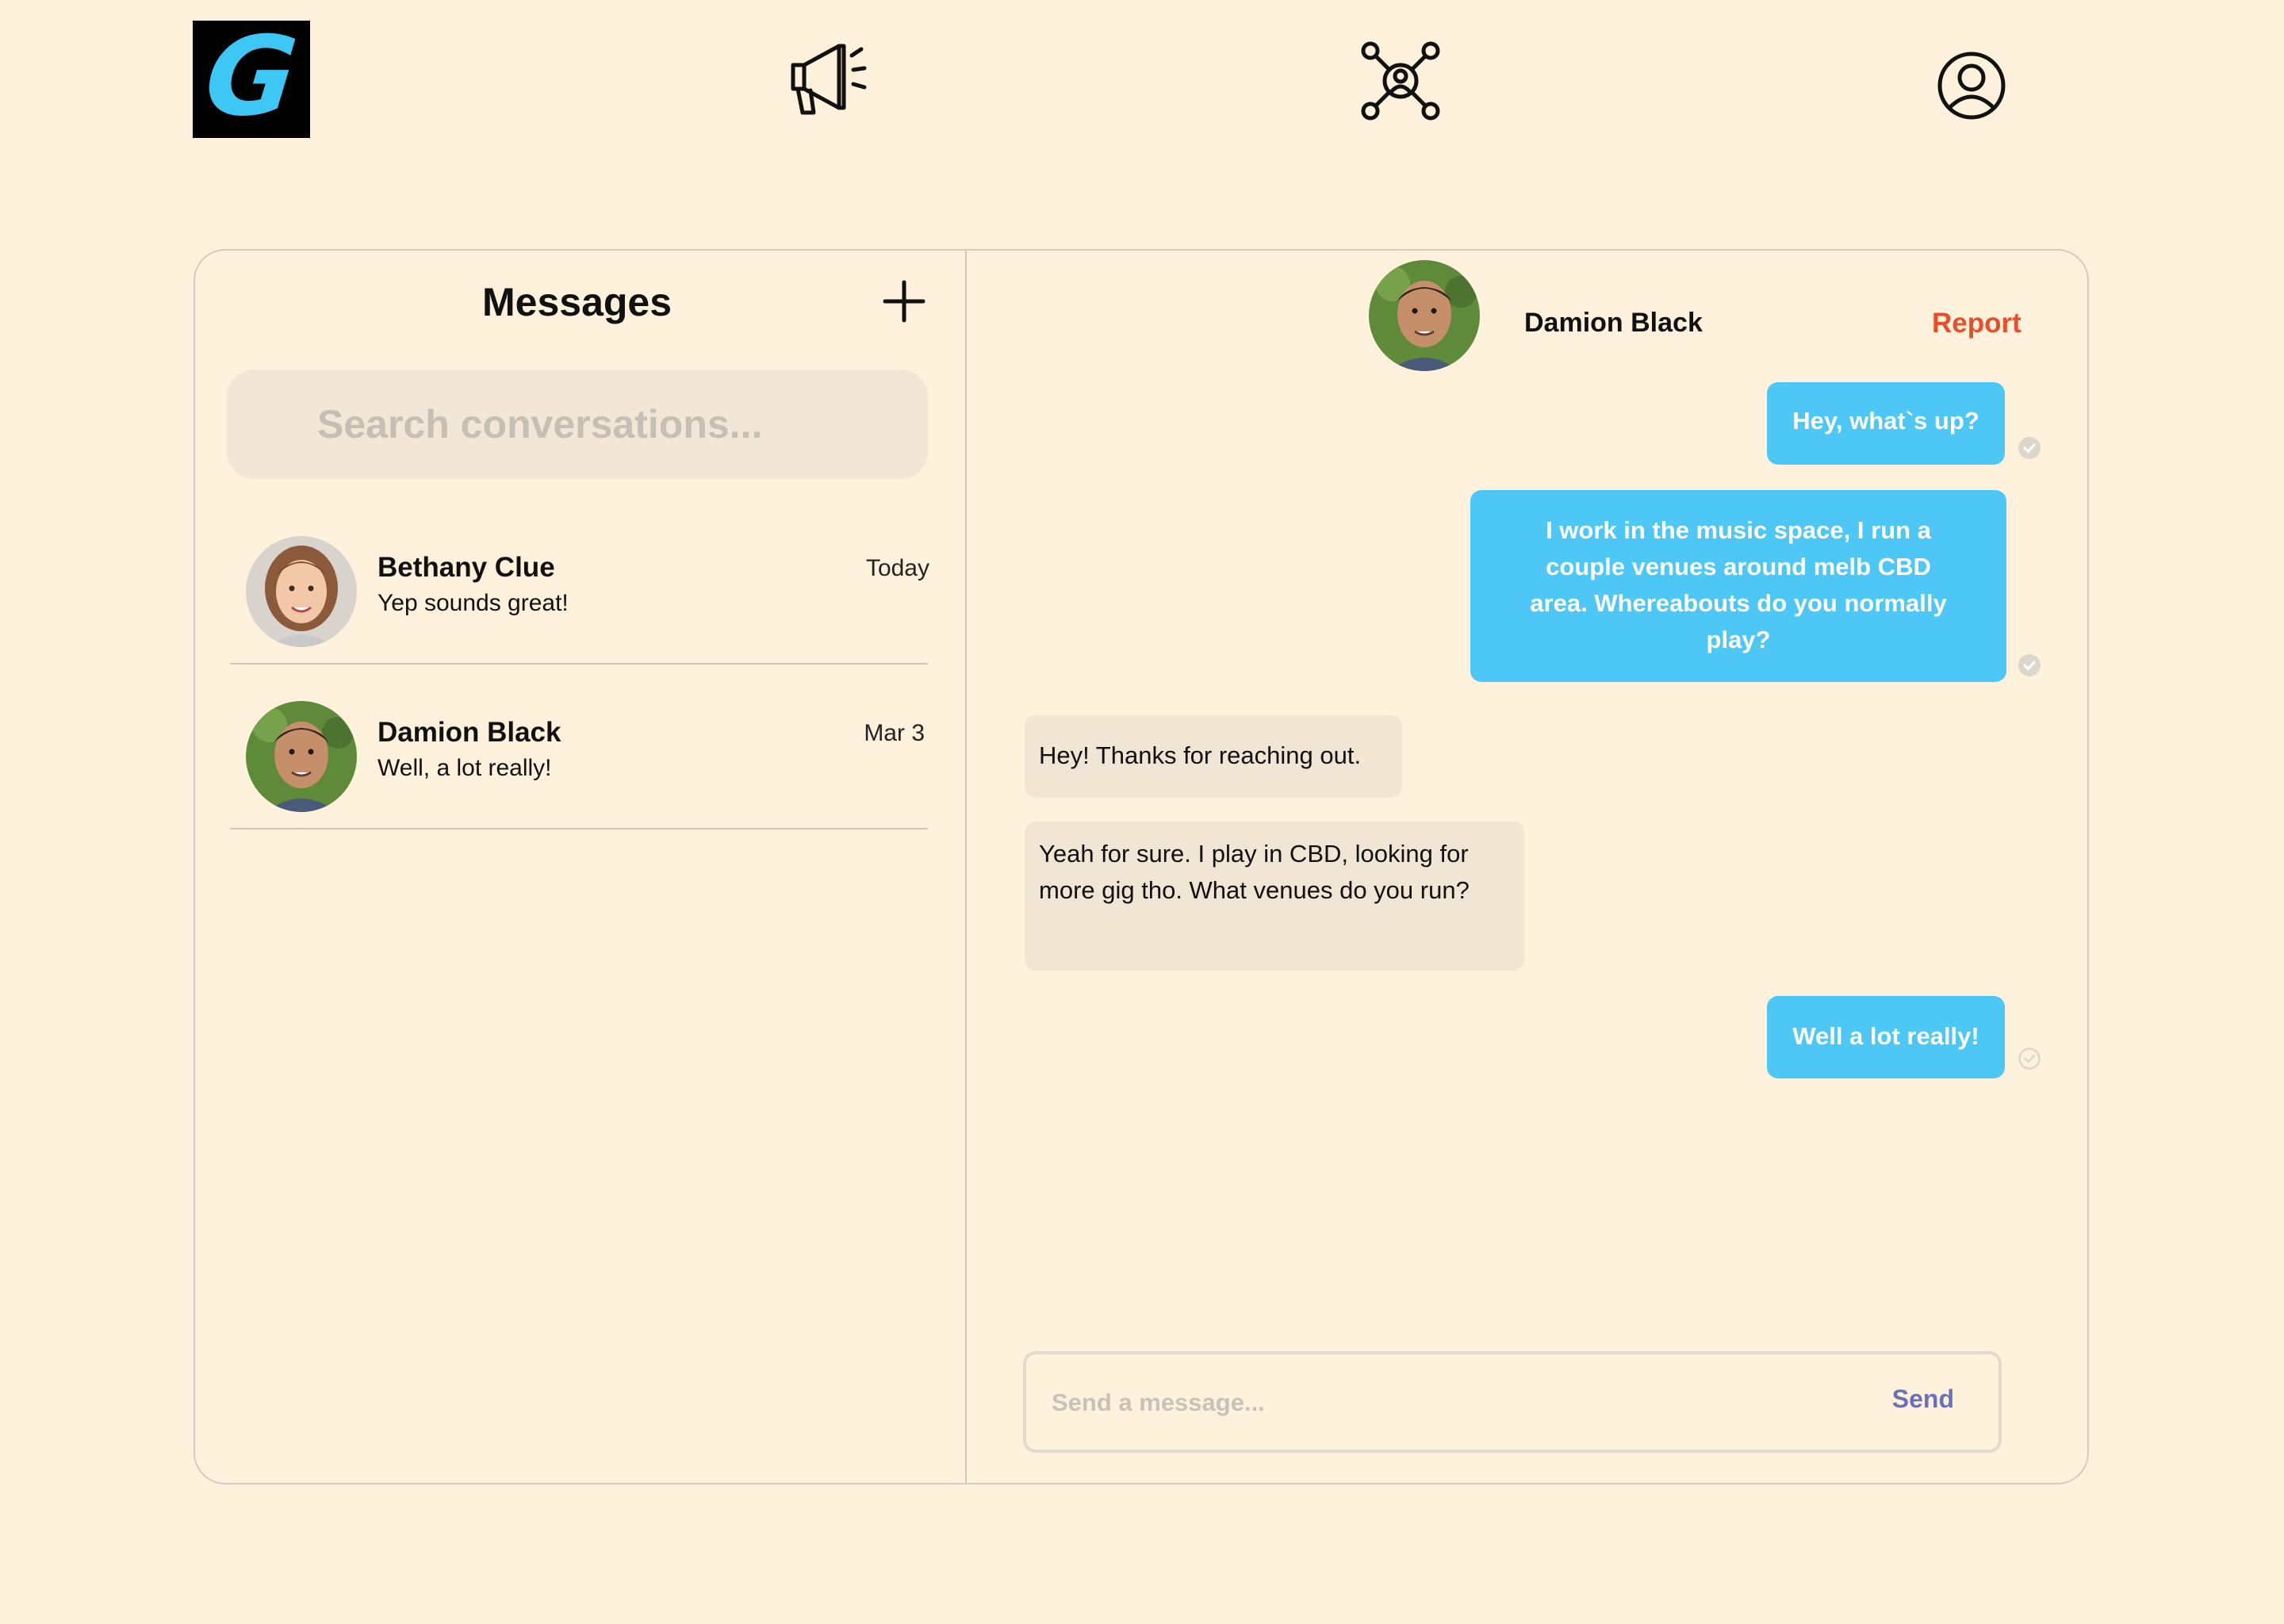  I want to click on search-conversations-input, so click(577, 425).